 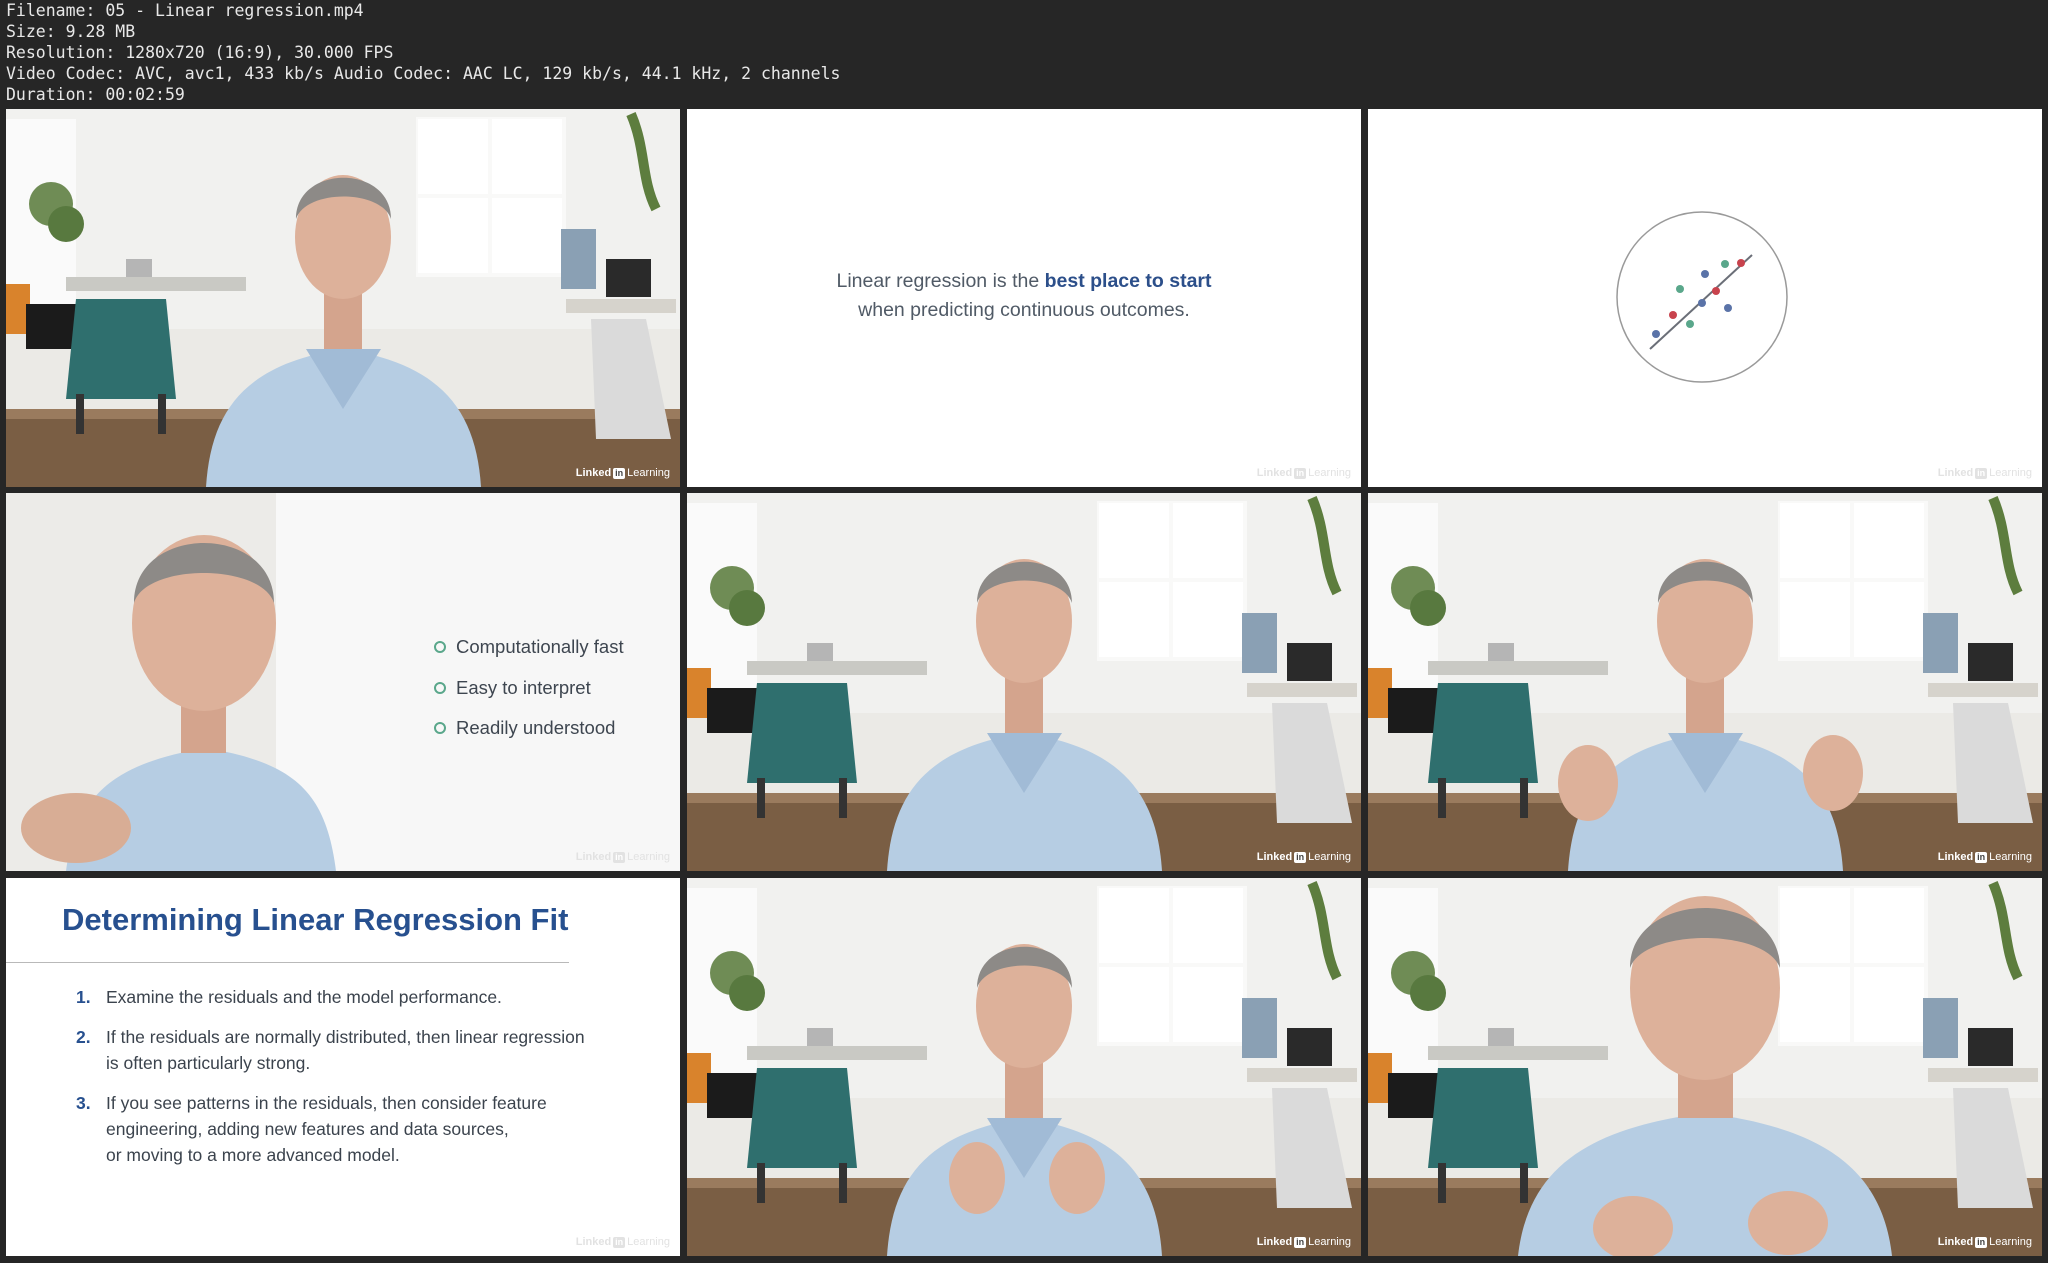 I want to click on thumbnail-6: Linked in Learning, so click(x=1705, y=682).